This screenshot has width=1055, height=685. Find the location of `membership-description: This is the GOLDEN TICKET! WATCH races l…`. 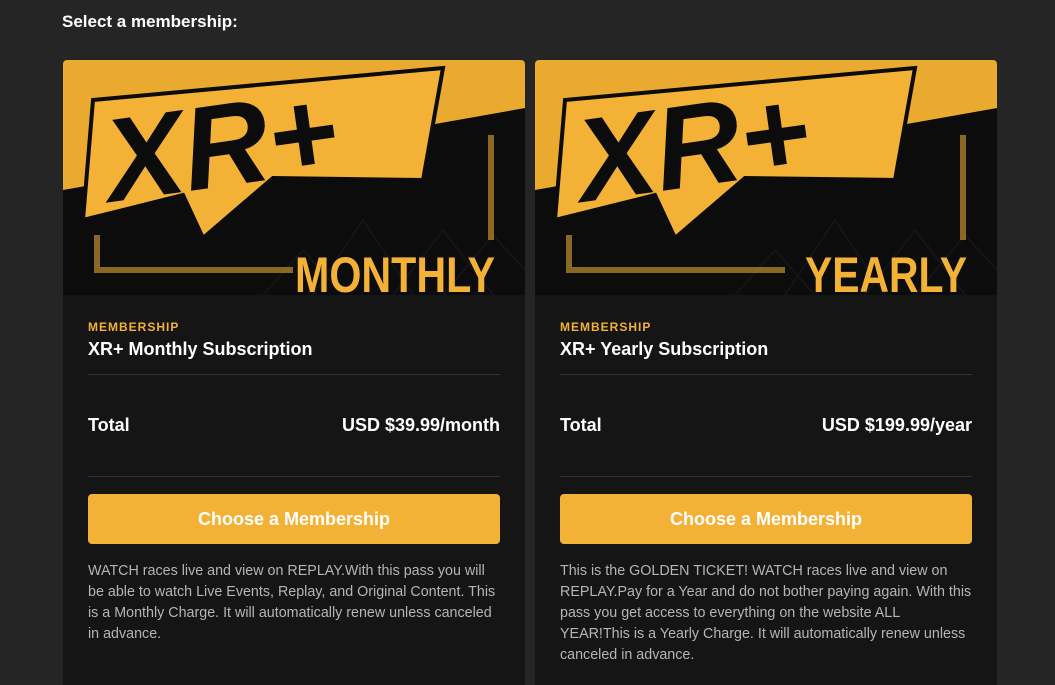

membership-description: This is the GOLDEN TICKET! WATCH races l… is located at coordinates (766, 613).